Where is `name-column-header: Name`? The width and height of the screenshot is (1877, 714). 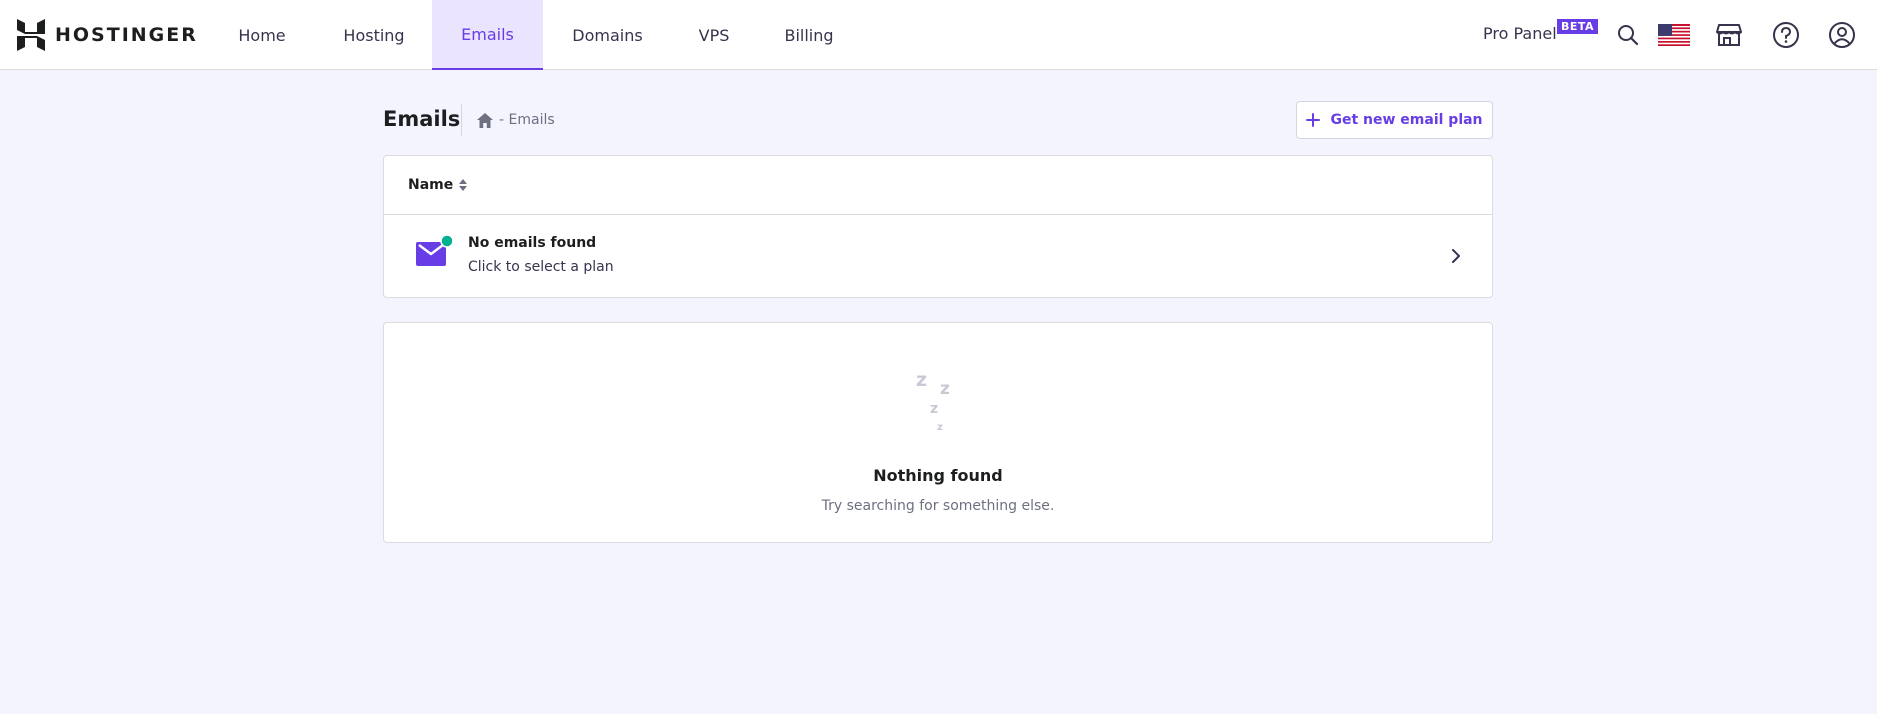 name-column-header: Name is located at coordinates (438, 185).